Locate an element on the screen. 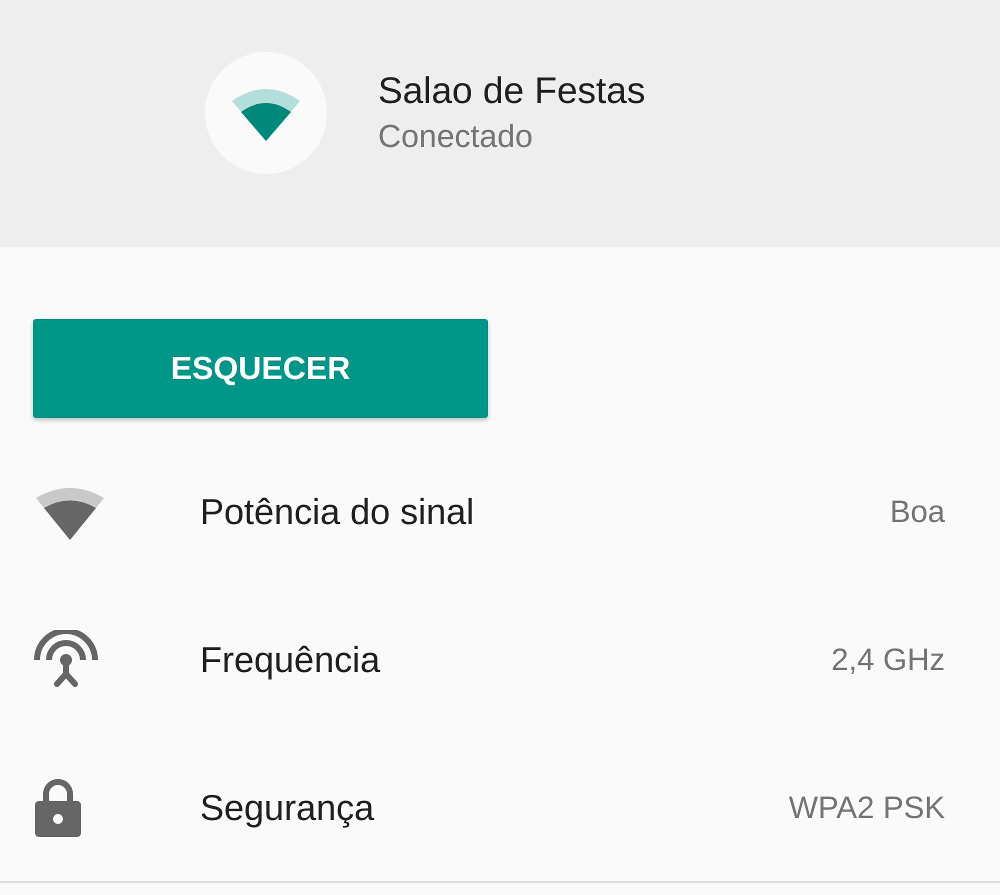 The image size is (1000, 895). detail-label: Segurança is located at coordinates (288, 808).